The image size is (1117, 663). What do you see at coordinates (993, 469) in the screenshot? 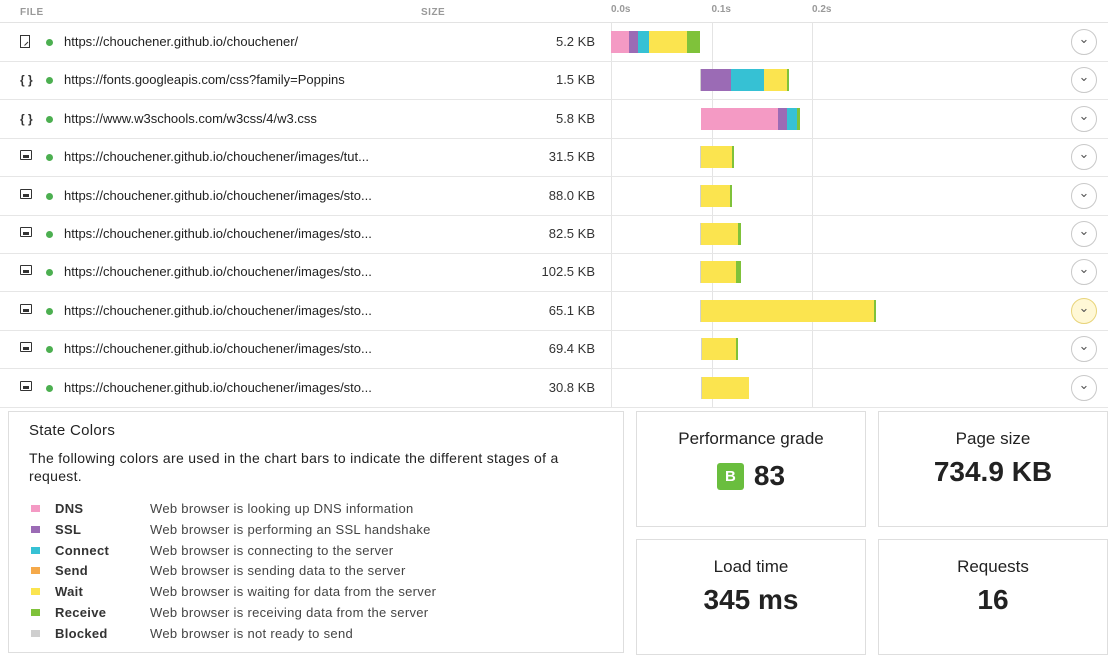
I see `page-size-card: Page size 734.9 KB` at bounding box center [993, 469].